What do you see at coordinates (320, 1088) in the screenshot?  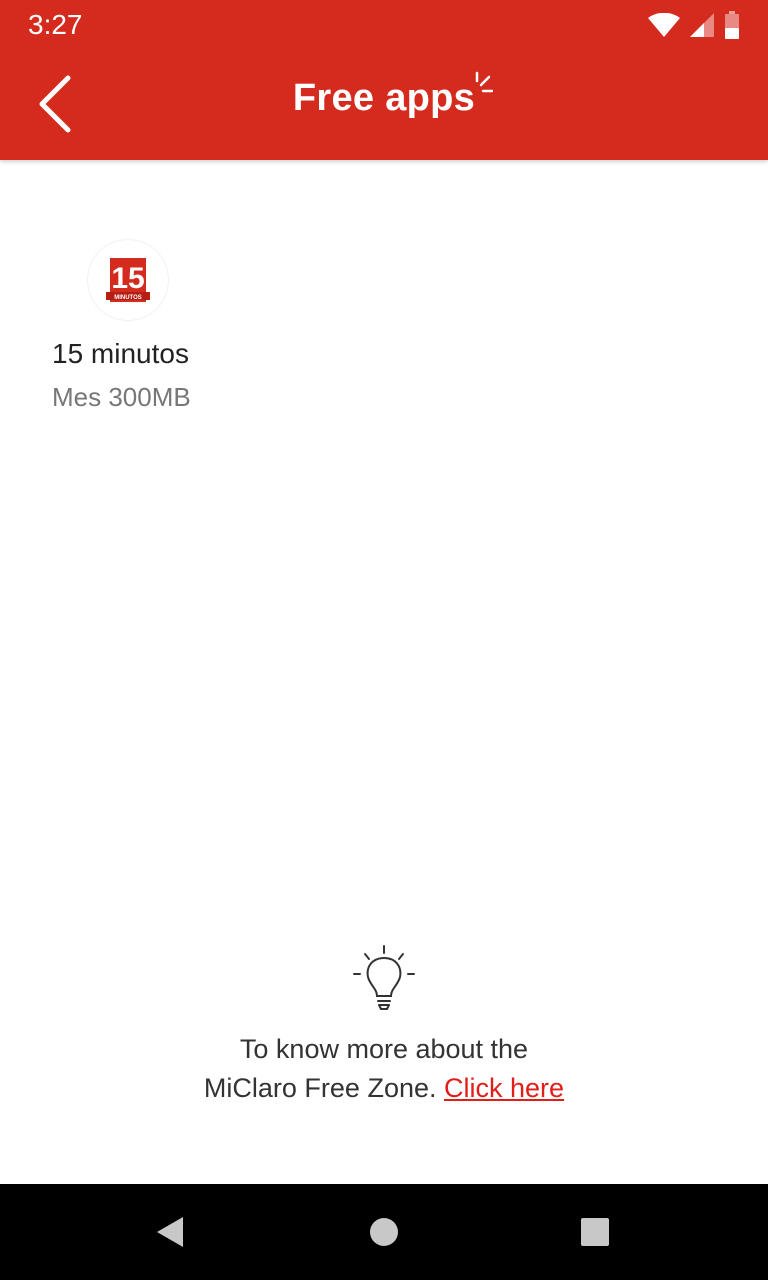 I see `info-line-2: MiClaro Free Zone.` at bounding box center [320, 1088].